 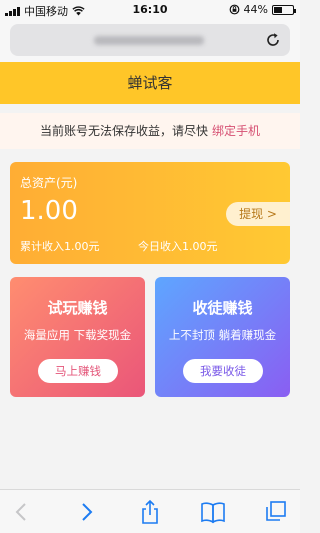 What do you see at coordinates (222, 308) in the screenshot?
I see `invite-title: 收徒赚钱` at bounding box center [222, 308].